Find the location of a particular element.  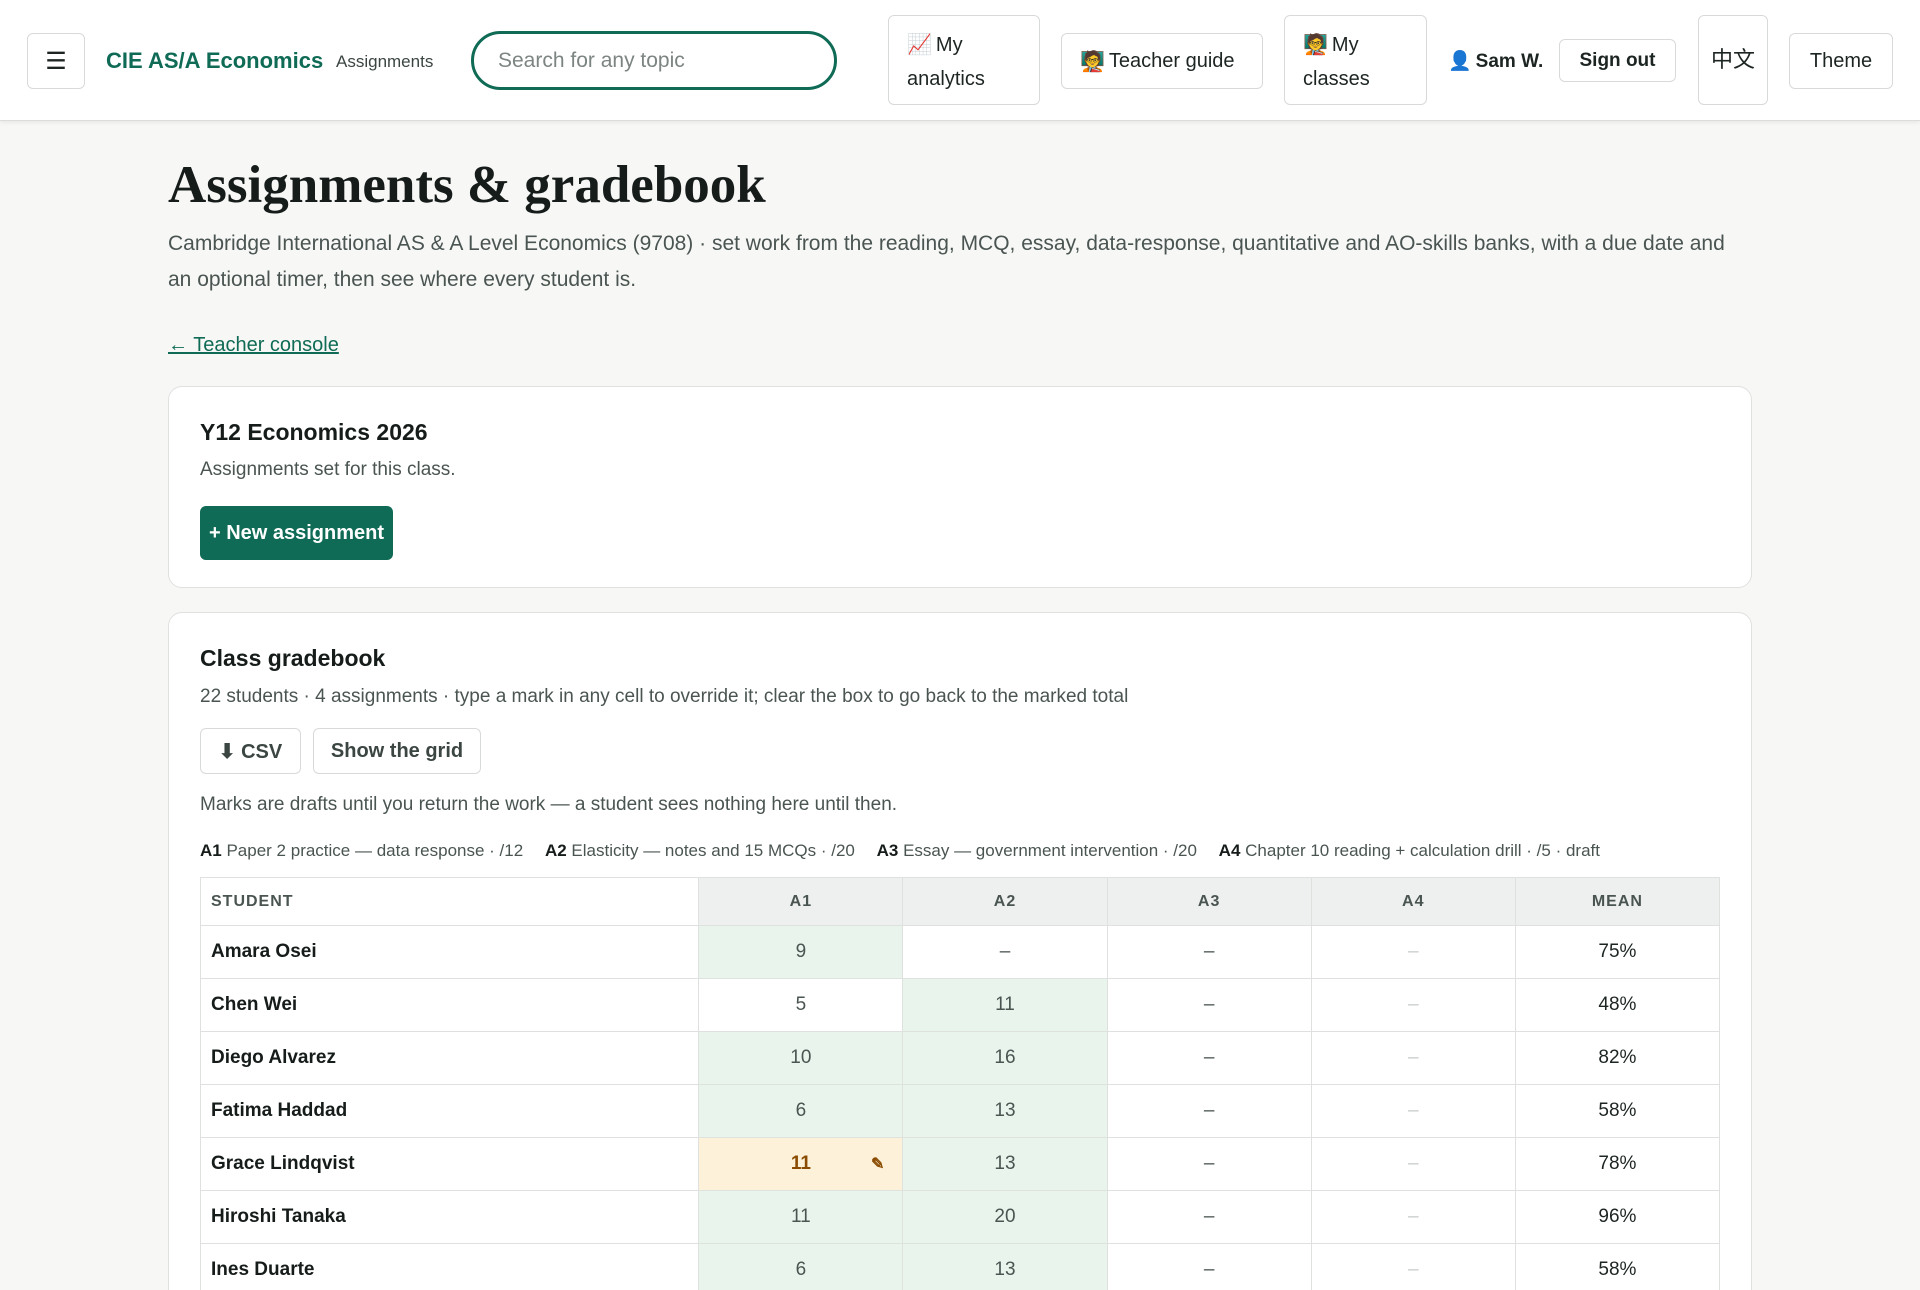

table-row: Grace Lindqvist 11 ✎ 13 – – 78% is located at coordinates (960, 1164).